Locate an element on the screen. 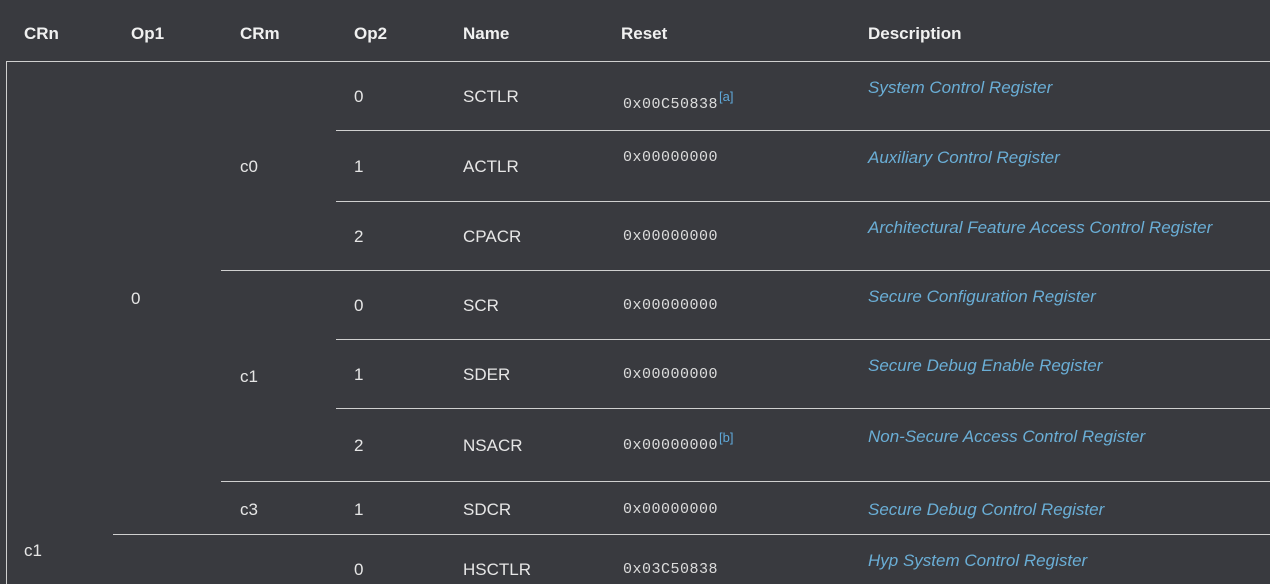  register-name: ACTLR is located at coordinates (491, 166).